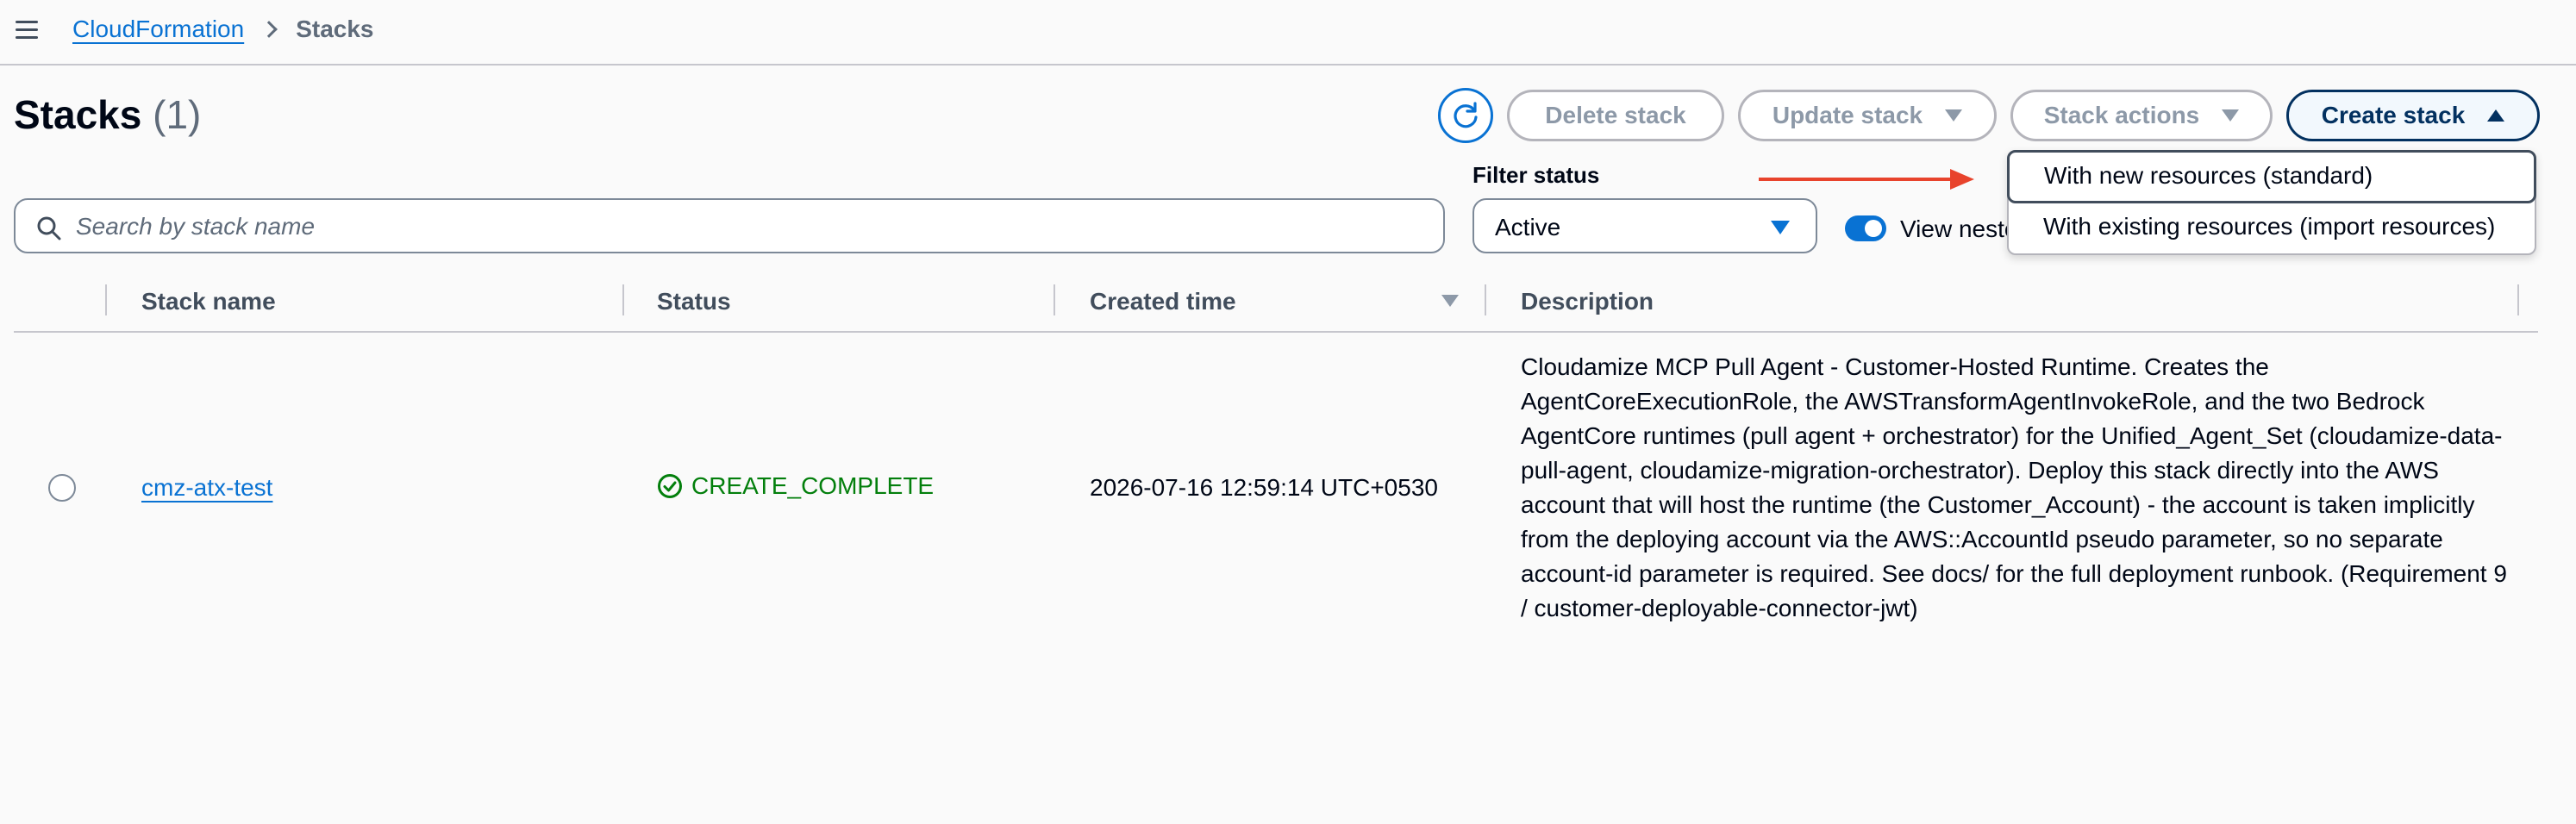 Image resolution: width=2576 pixels, height=824 pixels. Describe the element at coordinates (1644, 226) in the screenshot. I see `filter-status-select: Active` at that location.